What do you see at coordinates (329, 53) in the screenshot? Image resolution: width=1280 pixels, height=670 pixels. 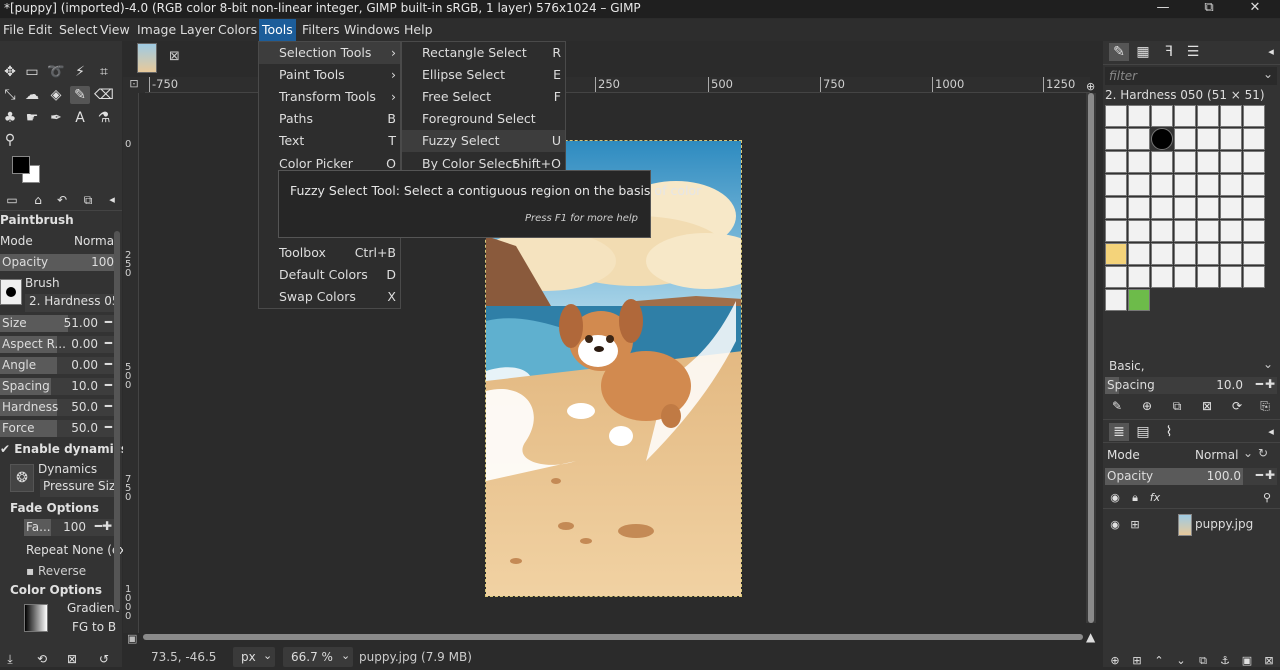 I see `menu-item-selection-tools: Selection Tools ›` at bounding box center [329, 53].